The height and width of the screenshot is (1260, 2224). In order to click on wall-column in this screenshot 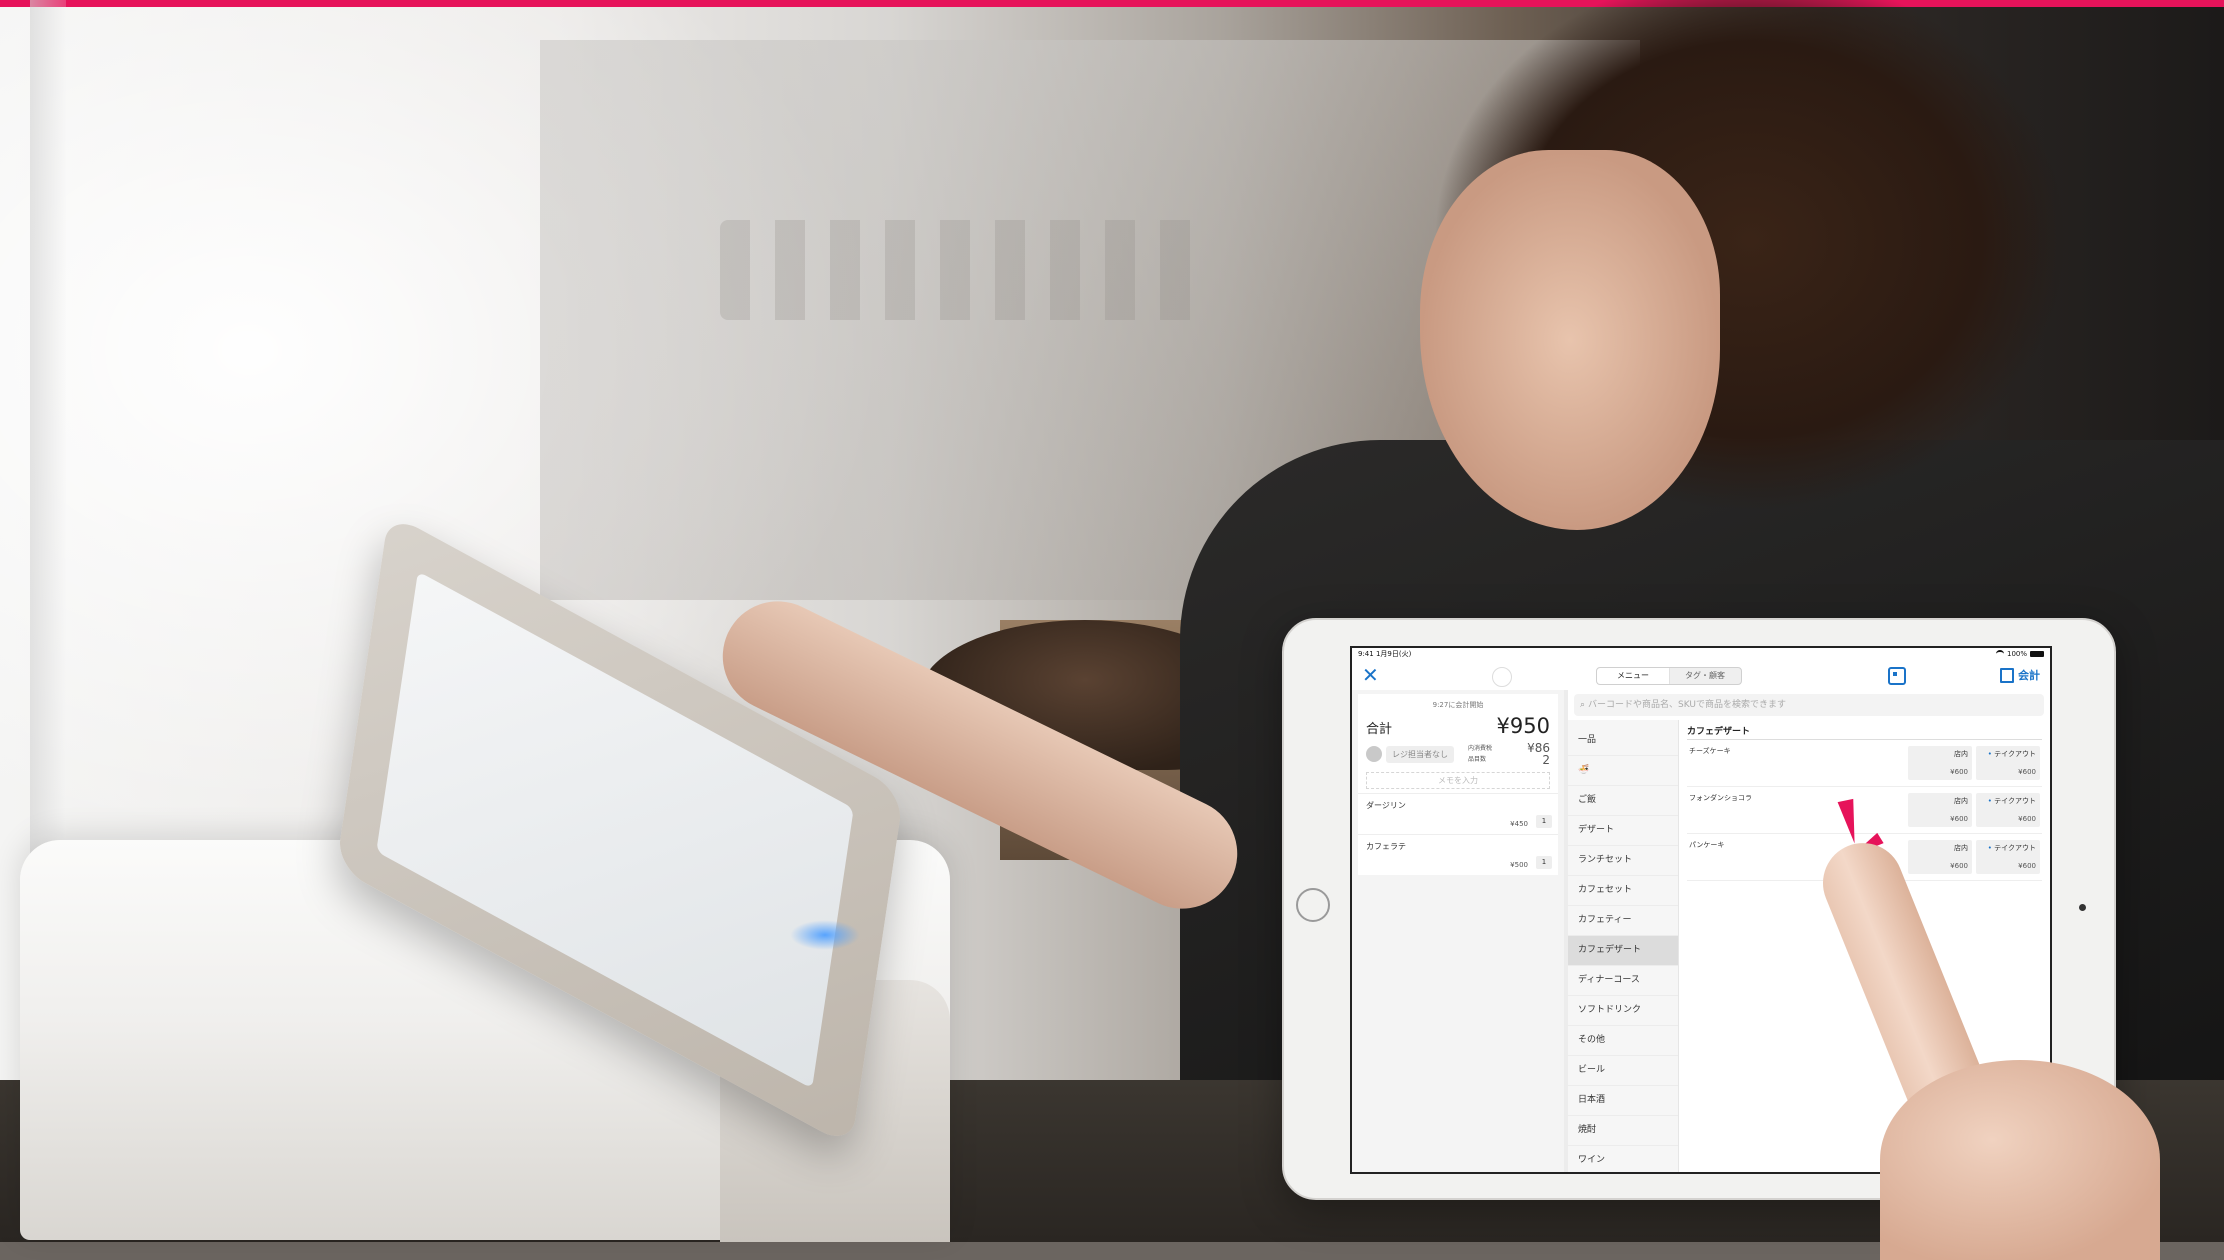, I will do `click(48, 480)`.